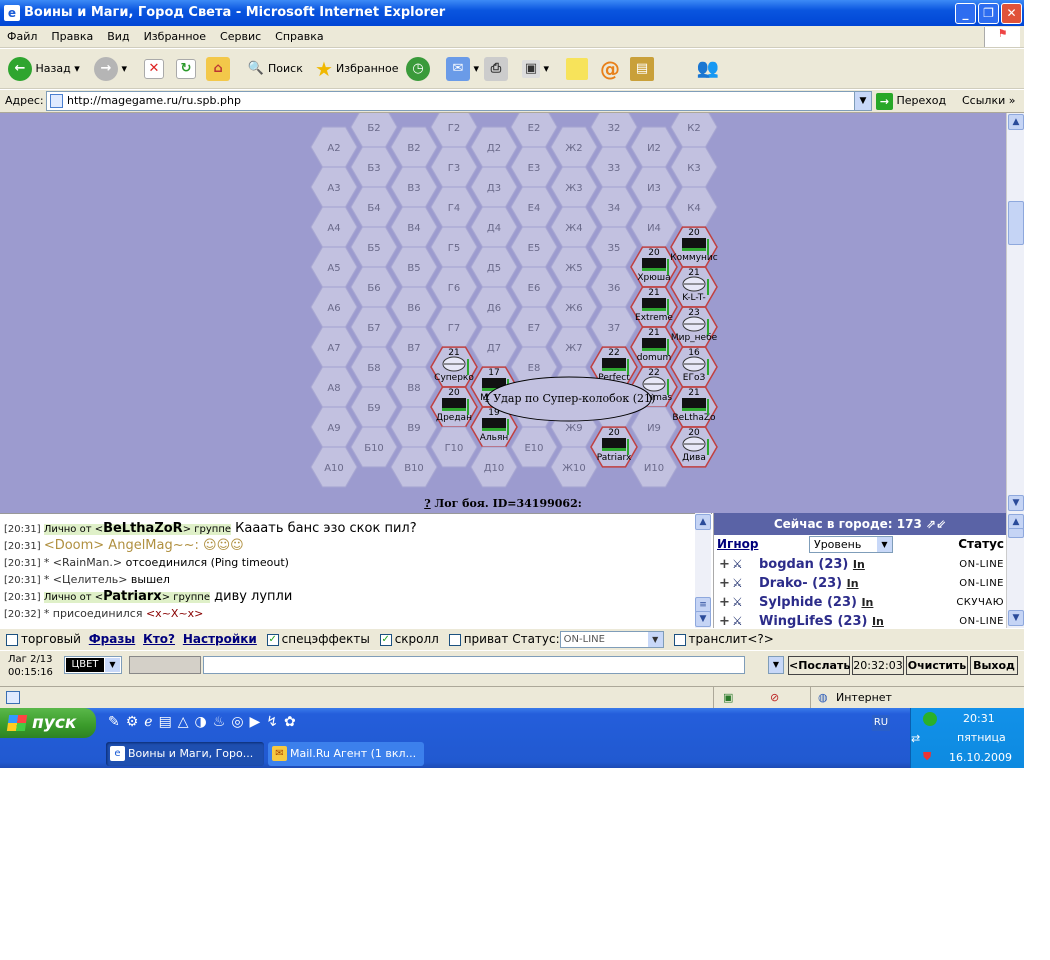  I want to click on trade-checkbox, so click(12, 639).